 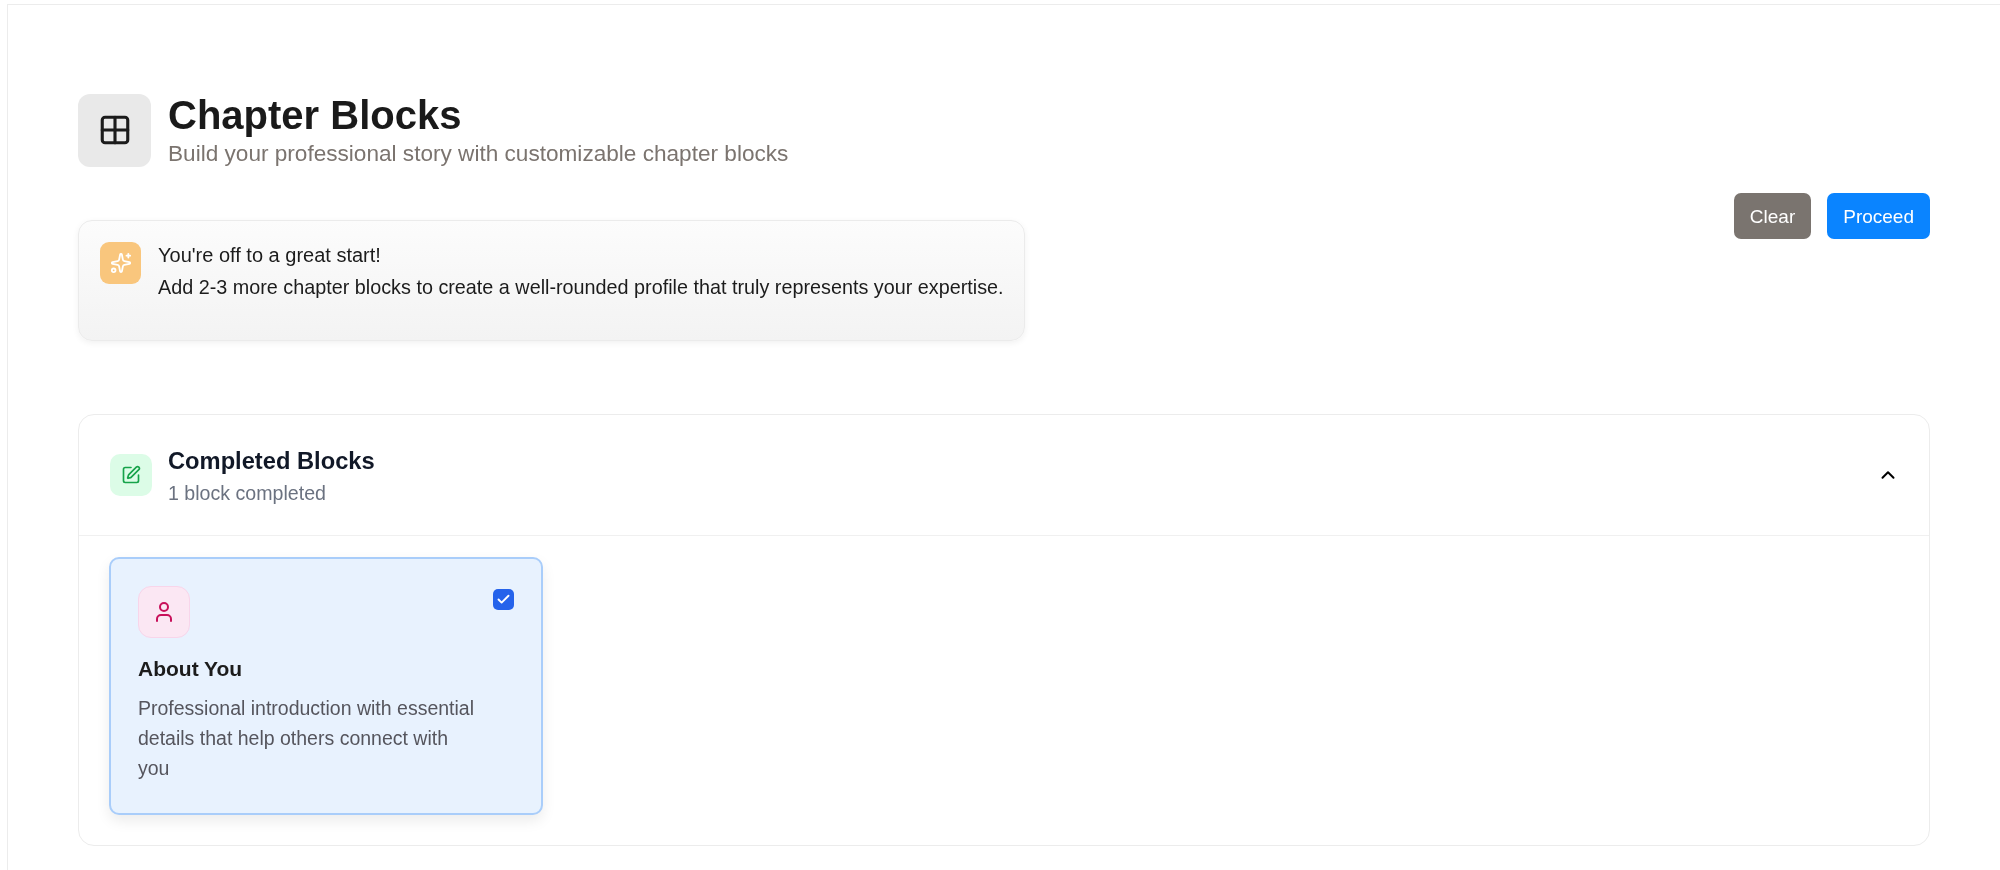 I want to click on person-icon, so click(x=164, y=612).